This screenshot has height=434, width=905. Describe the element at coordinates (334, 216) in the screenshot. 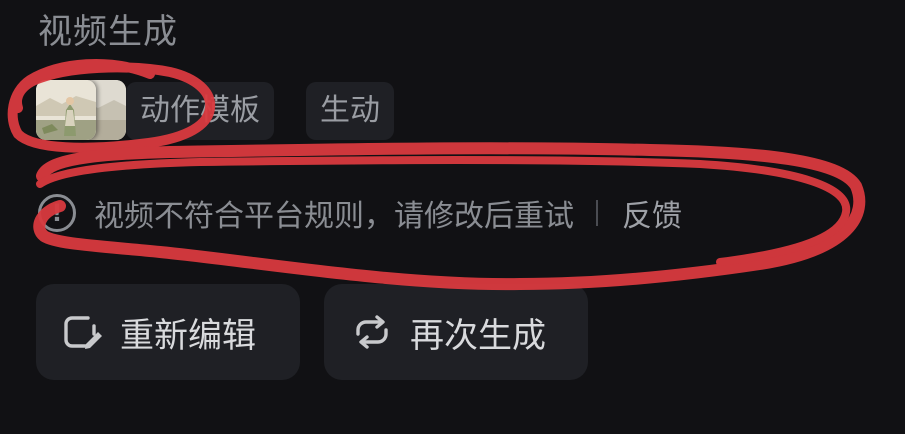

I see `error-message-text: 视频不符合平台规则，请修改后重试` at that location.